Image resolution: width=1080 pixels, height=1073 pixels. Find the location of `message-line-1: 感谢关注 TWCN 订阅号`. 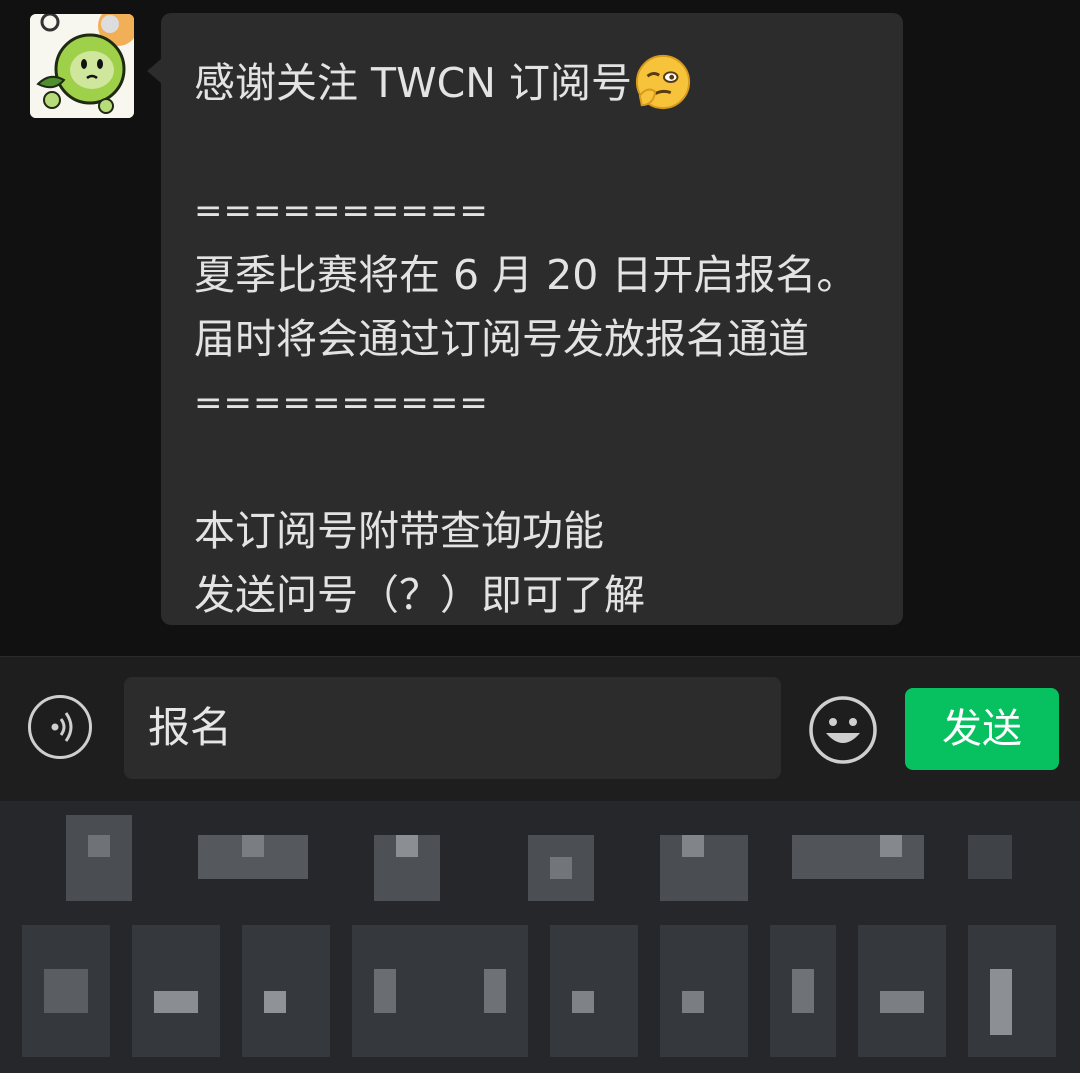

message-line-1: 感谢关注 TWCN 订阅号 is located at coordinates (538, 83).